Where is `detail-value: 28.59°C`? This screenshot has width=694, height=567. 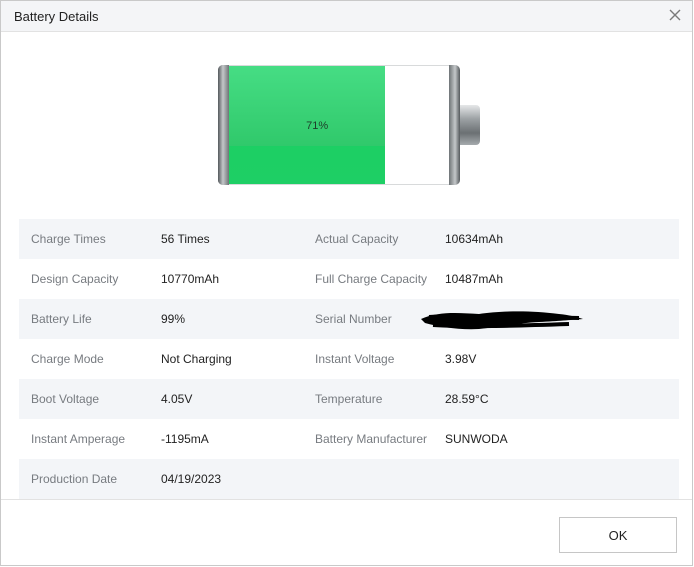
detail-value: 28.59°C is located at coordinates (467, 399).